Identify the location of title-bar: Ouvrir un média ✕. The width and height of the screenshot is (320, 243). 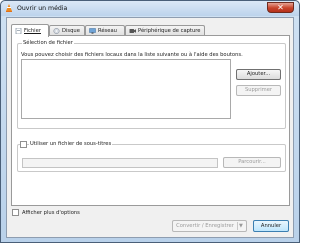
(150, 8).